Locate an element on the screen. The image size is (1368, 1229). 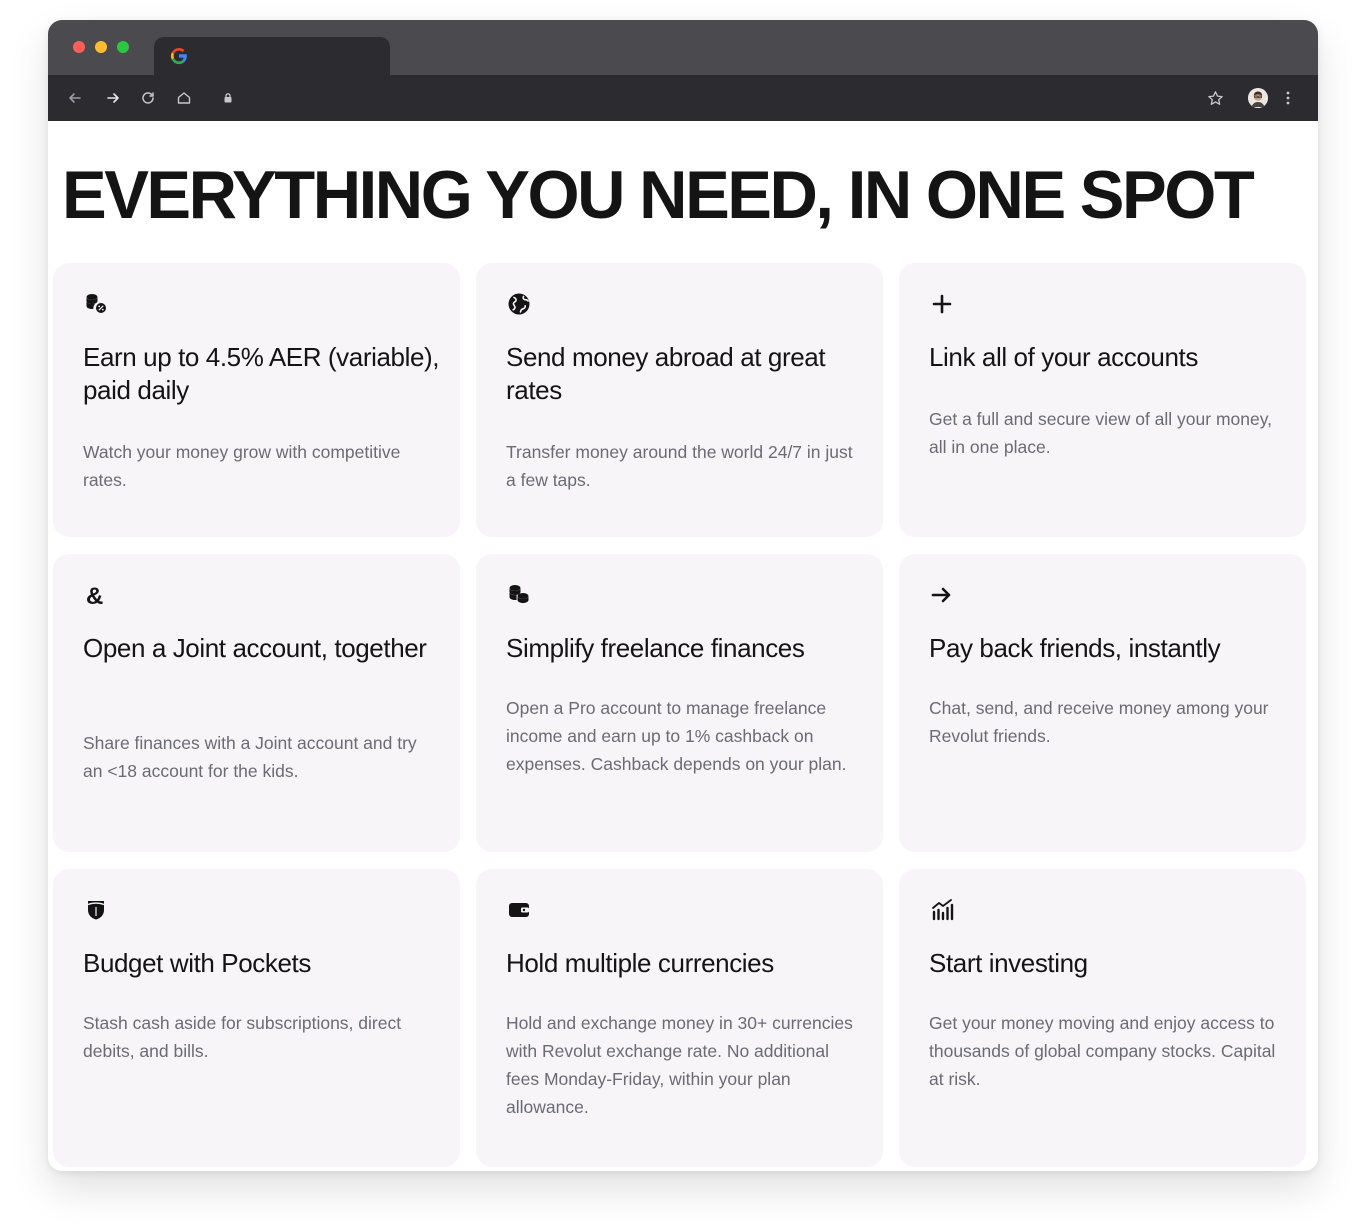
menu-icon is located at coordinates (1288, 98).